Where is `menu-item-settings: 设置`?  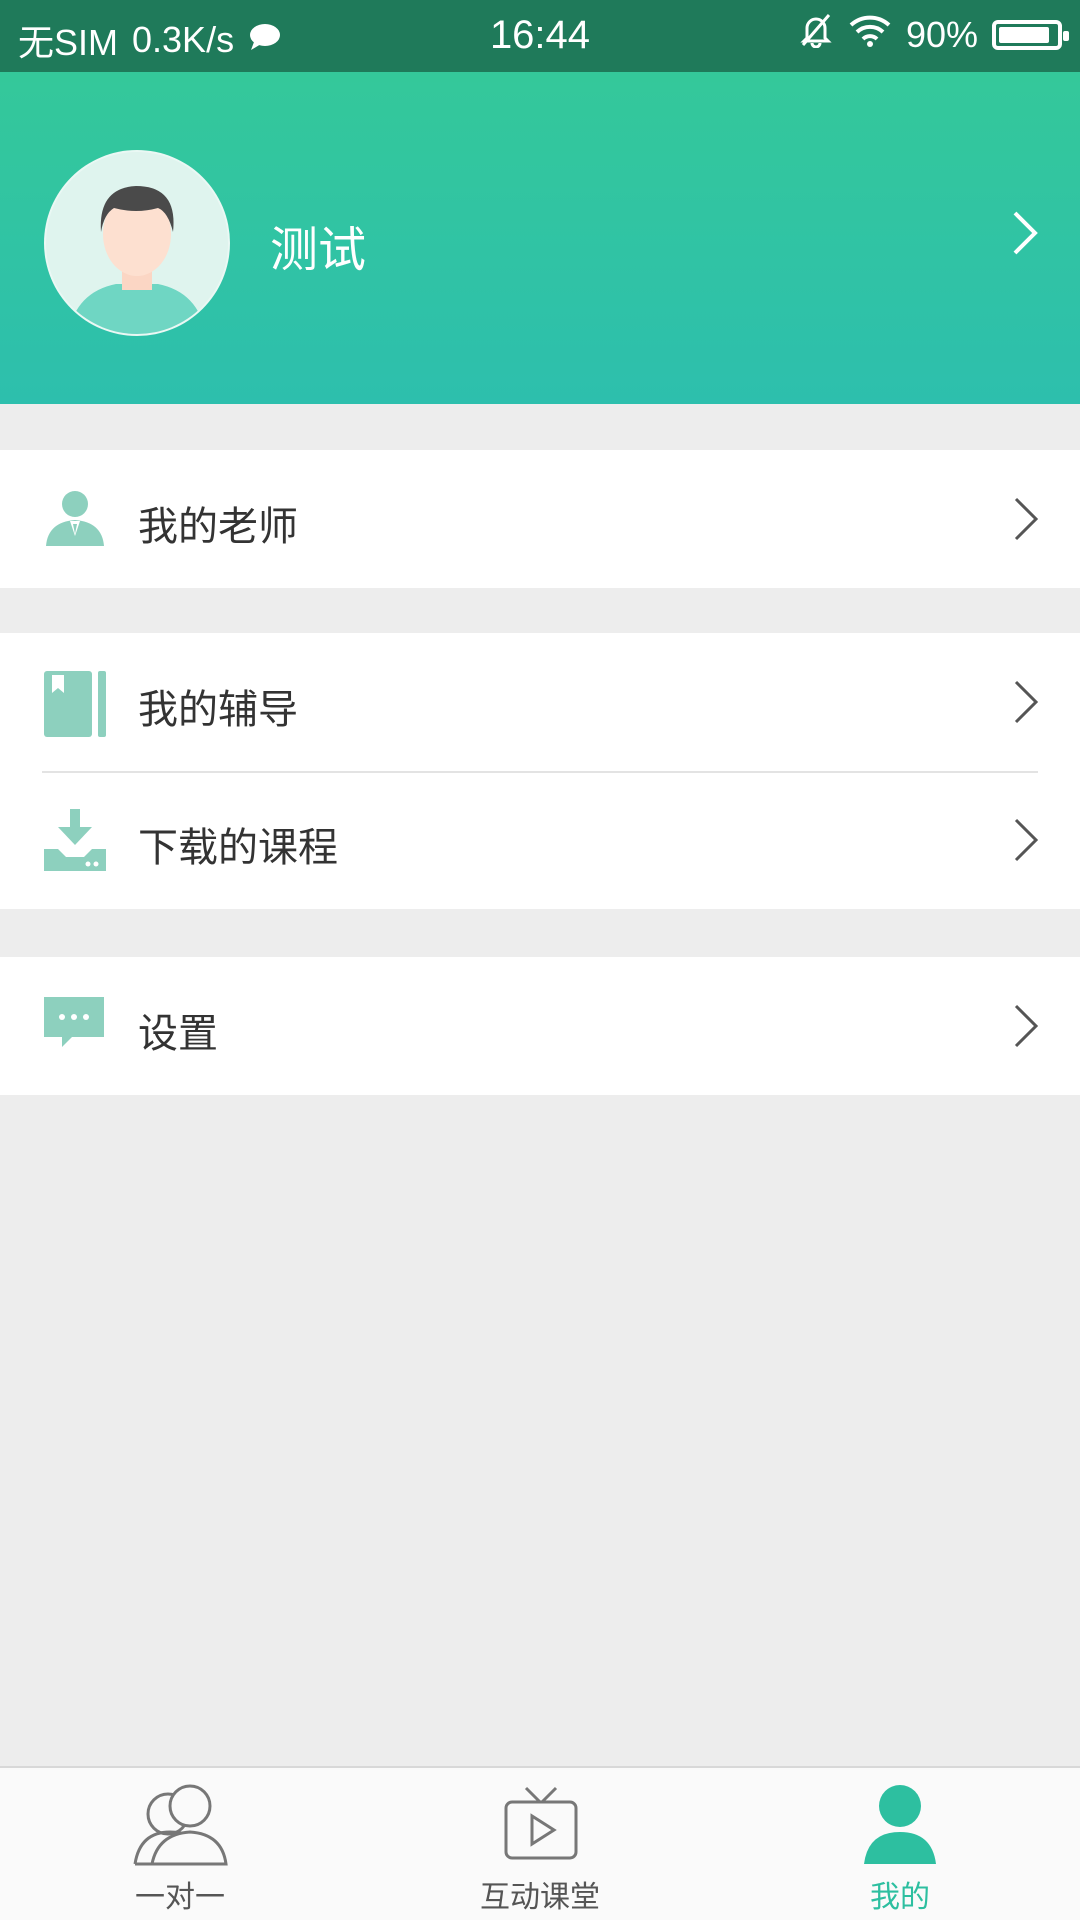
menu-item-settings: 设置 is located at coordinates (540, 1026).